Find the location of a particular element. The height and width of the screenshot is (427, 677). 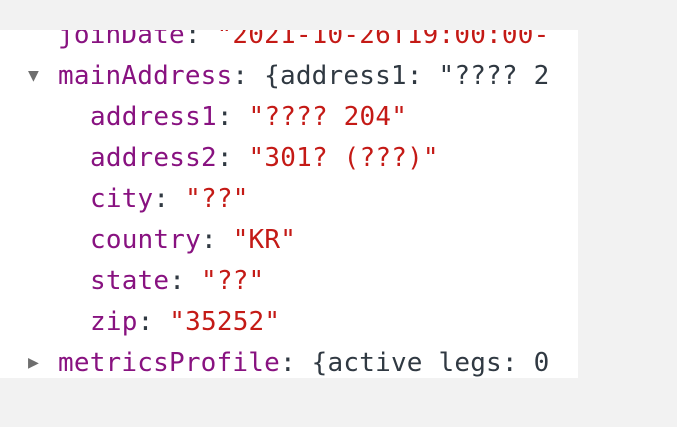

tree-row-state: state: "??" is located at coordinates (177, 281).